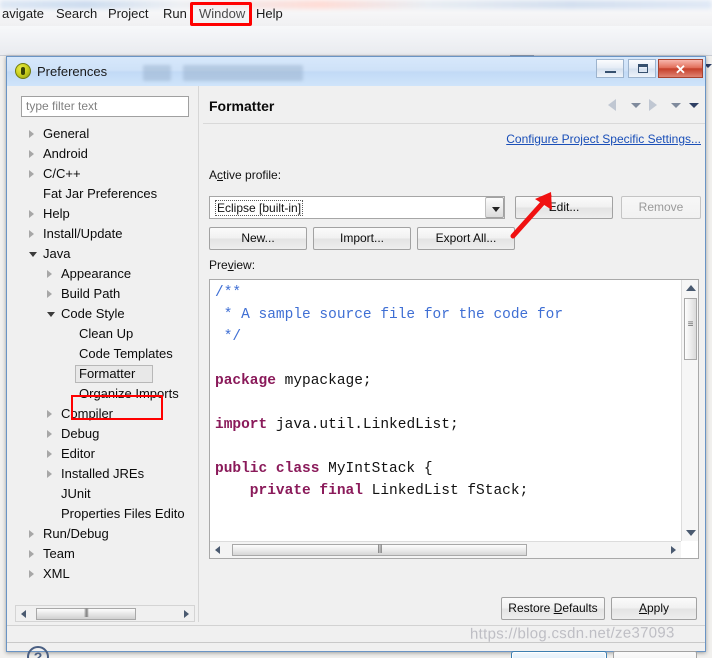 The image size is (712, 658). Describe the element at coordinates (245, 381) in the screenshot. I see `code-keyword: package` at that location.